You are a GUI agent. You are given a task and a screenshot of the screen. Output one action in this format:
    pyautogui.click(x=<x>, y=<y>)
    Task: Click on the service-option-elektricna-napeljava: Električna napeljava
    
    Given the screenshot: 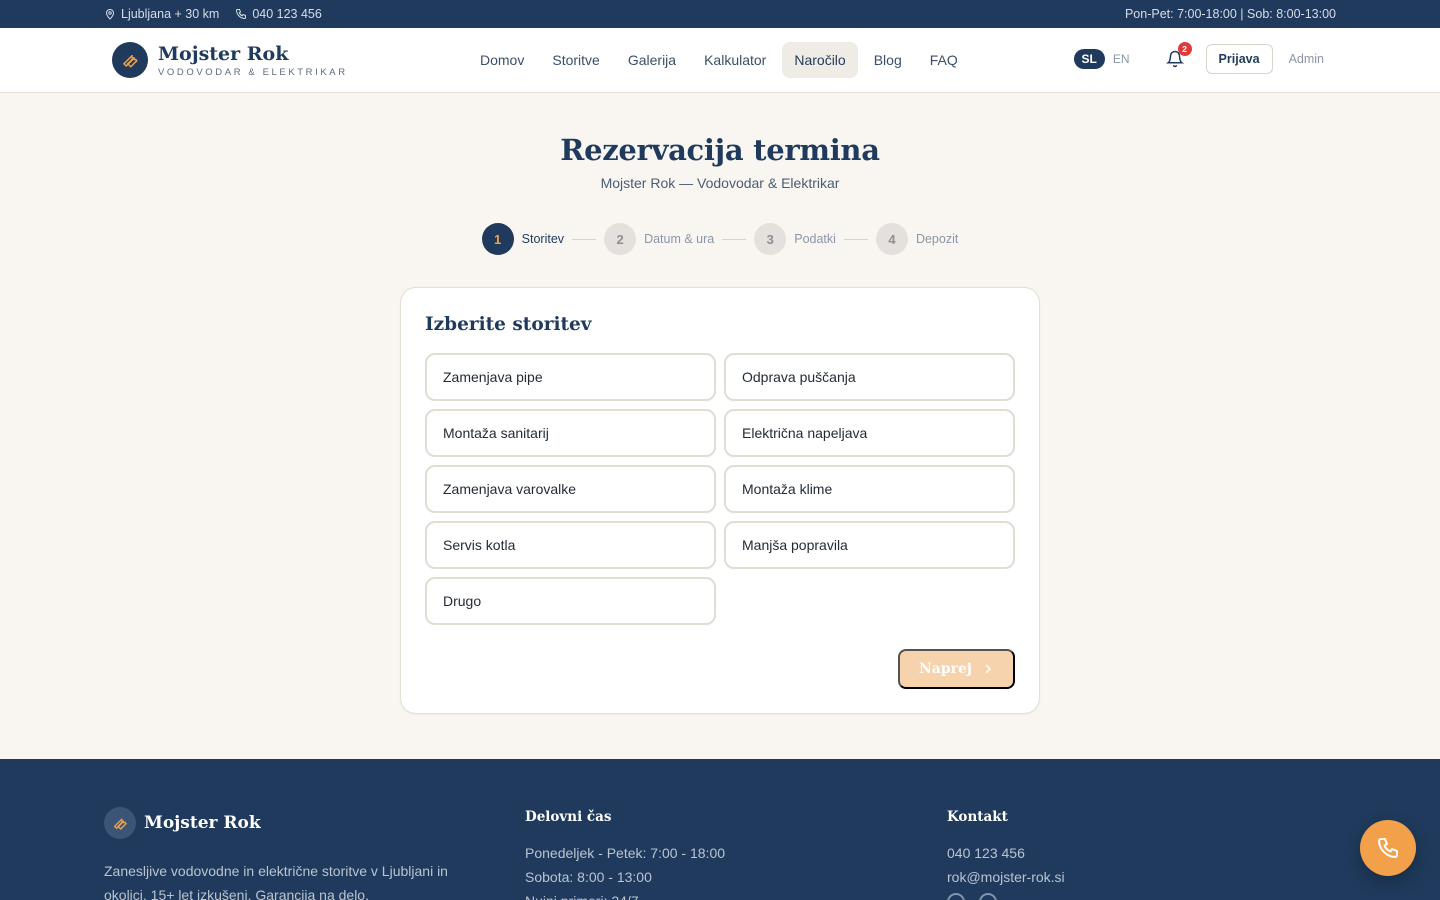 What is the action you would take?
    pyautogui.click(x=869, y=433)
    